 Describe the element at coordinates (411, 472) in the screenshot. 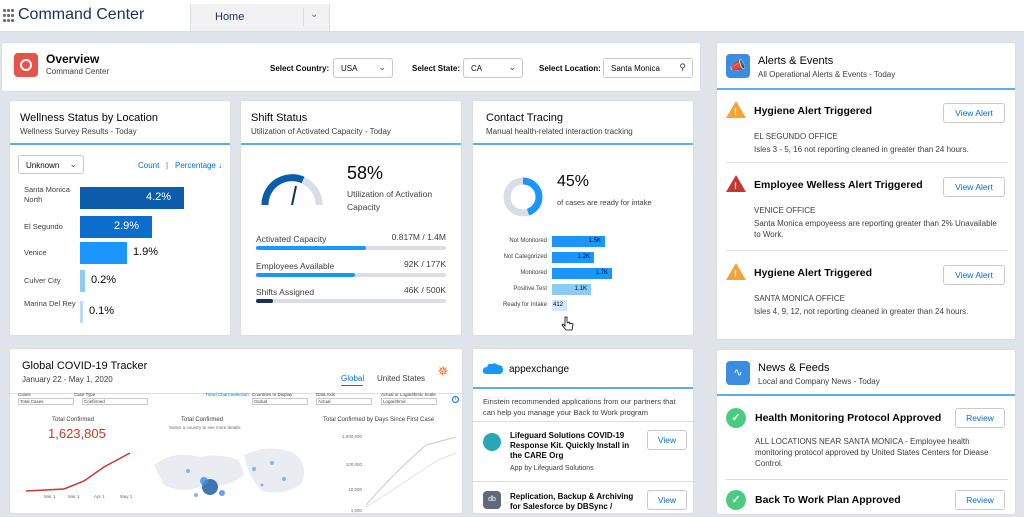

I see `days-since-first-case-chart` at that location.